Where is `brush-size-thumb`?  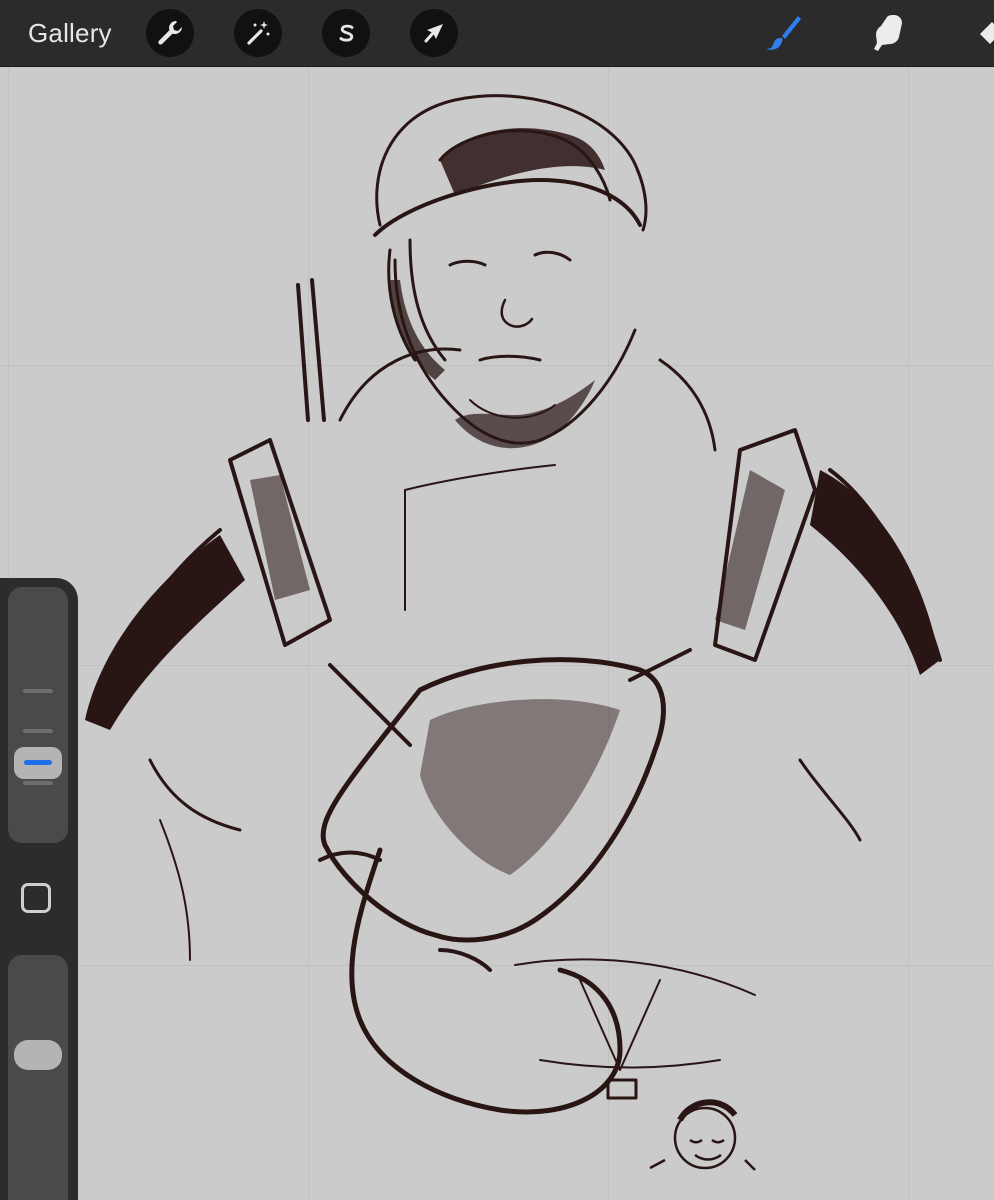 brush-size-thumb is located at coordinates (38, 763).